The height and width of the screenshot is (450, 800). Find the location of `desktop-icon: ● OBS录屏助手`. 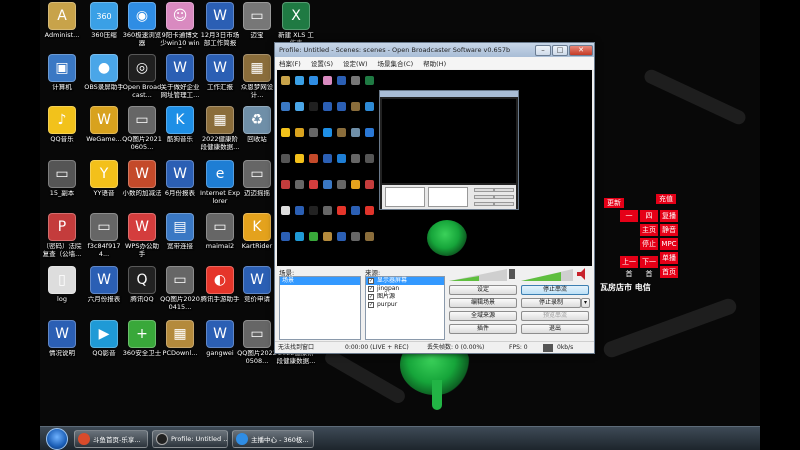

desktop-icon: ● OBS录屏助手 is located at coordinates (104, 83).